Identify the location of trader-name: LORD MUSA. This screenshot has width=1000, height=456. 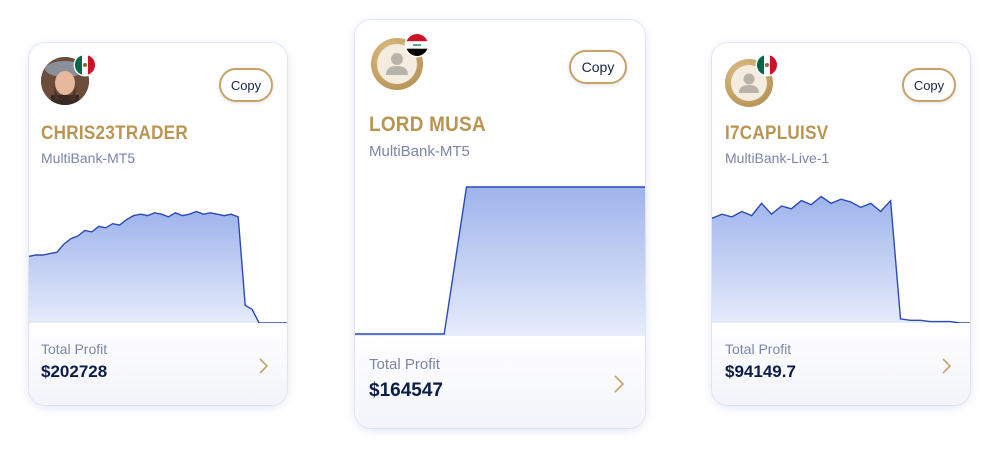
(427, 124).